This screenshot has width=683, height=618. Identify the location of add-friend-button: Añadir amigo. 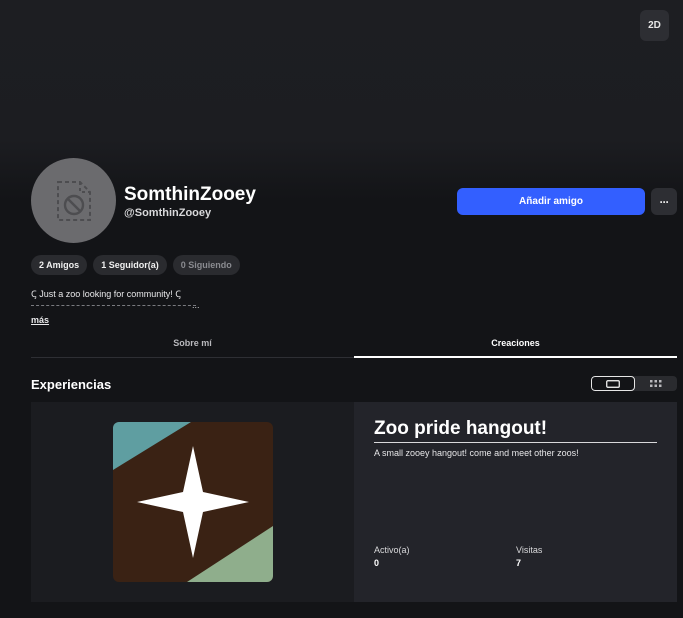
(551, 201).